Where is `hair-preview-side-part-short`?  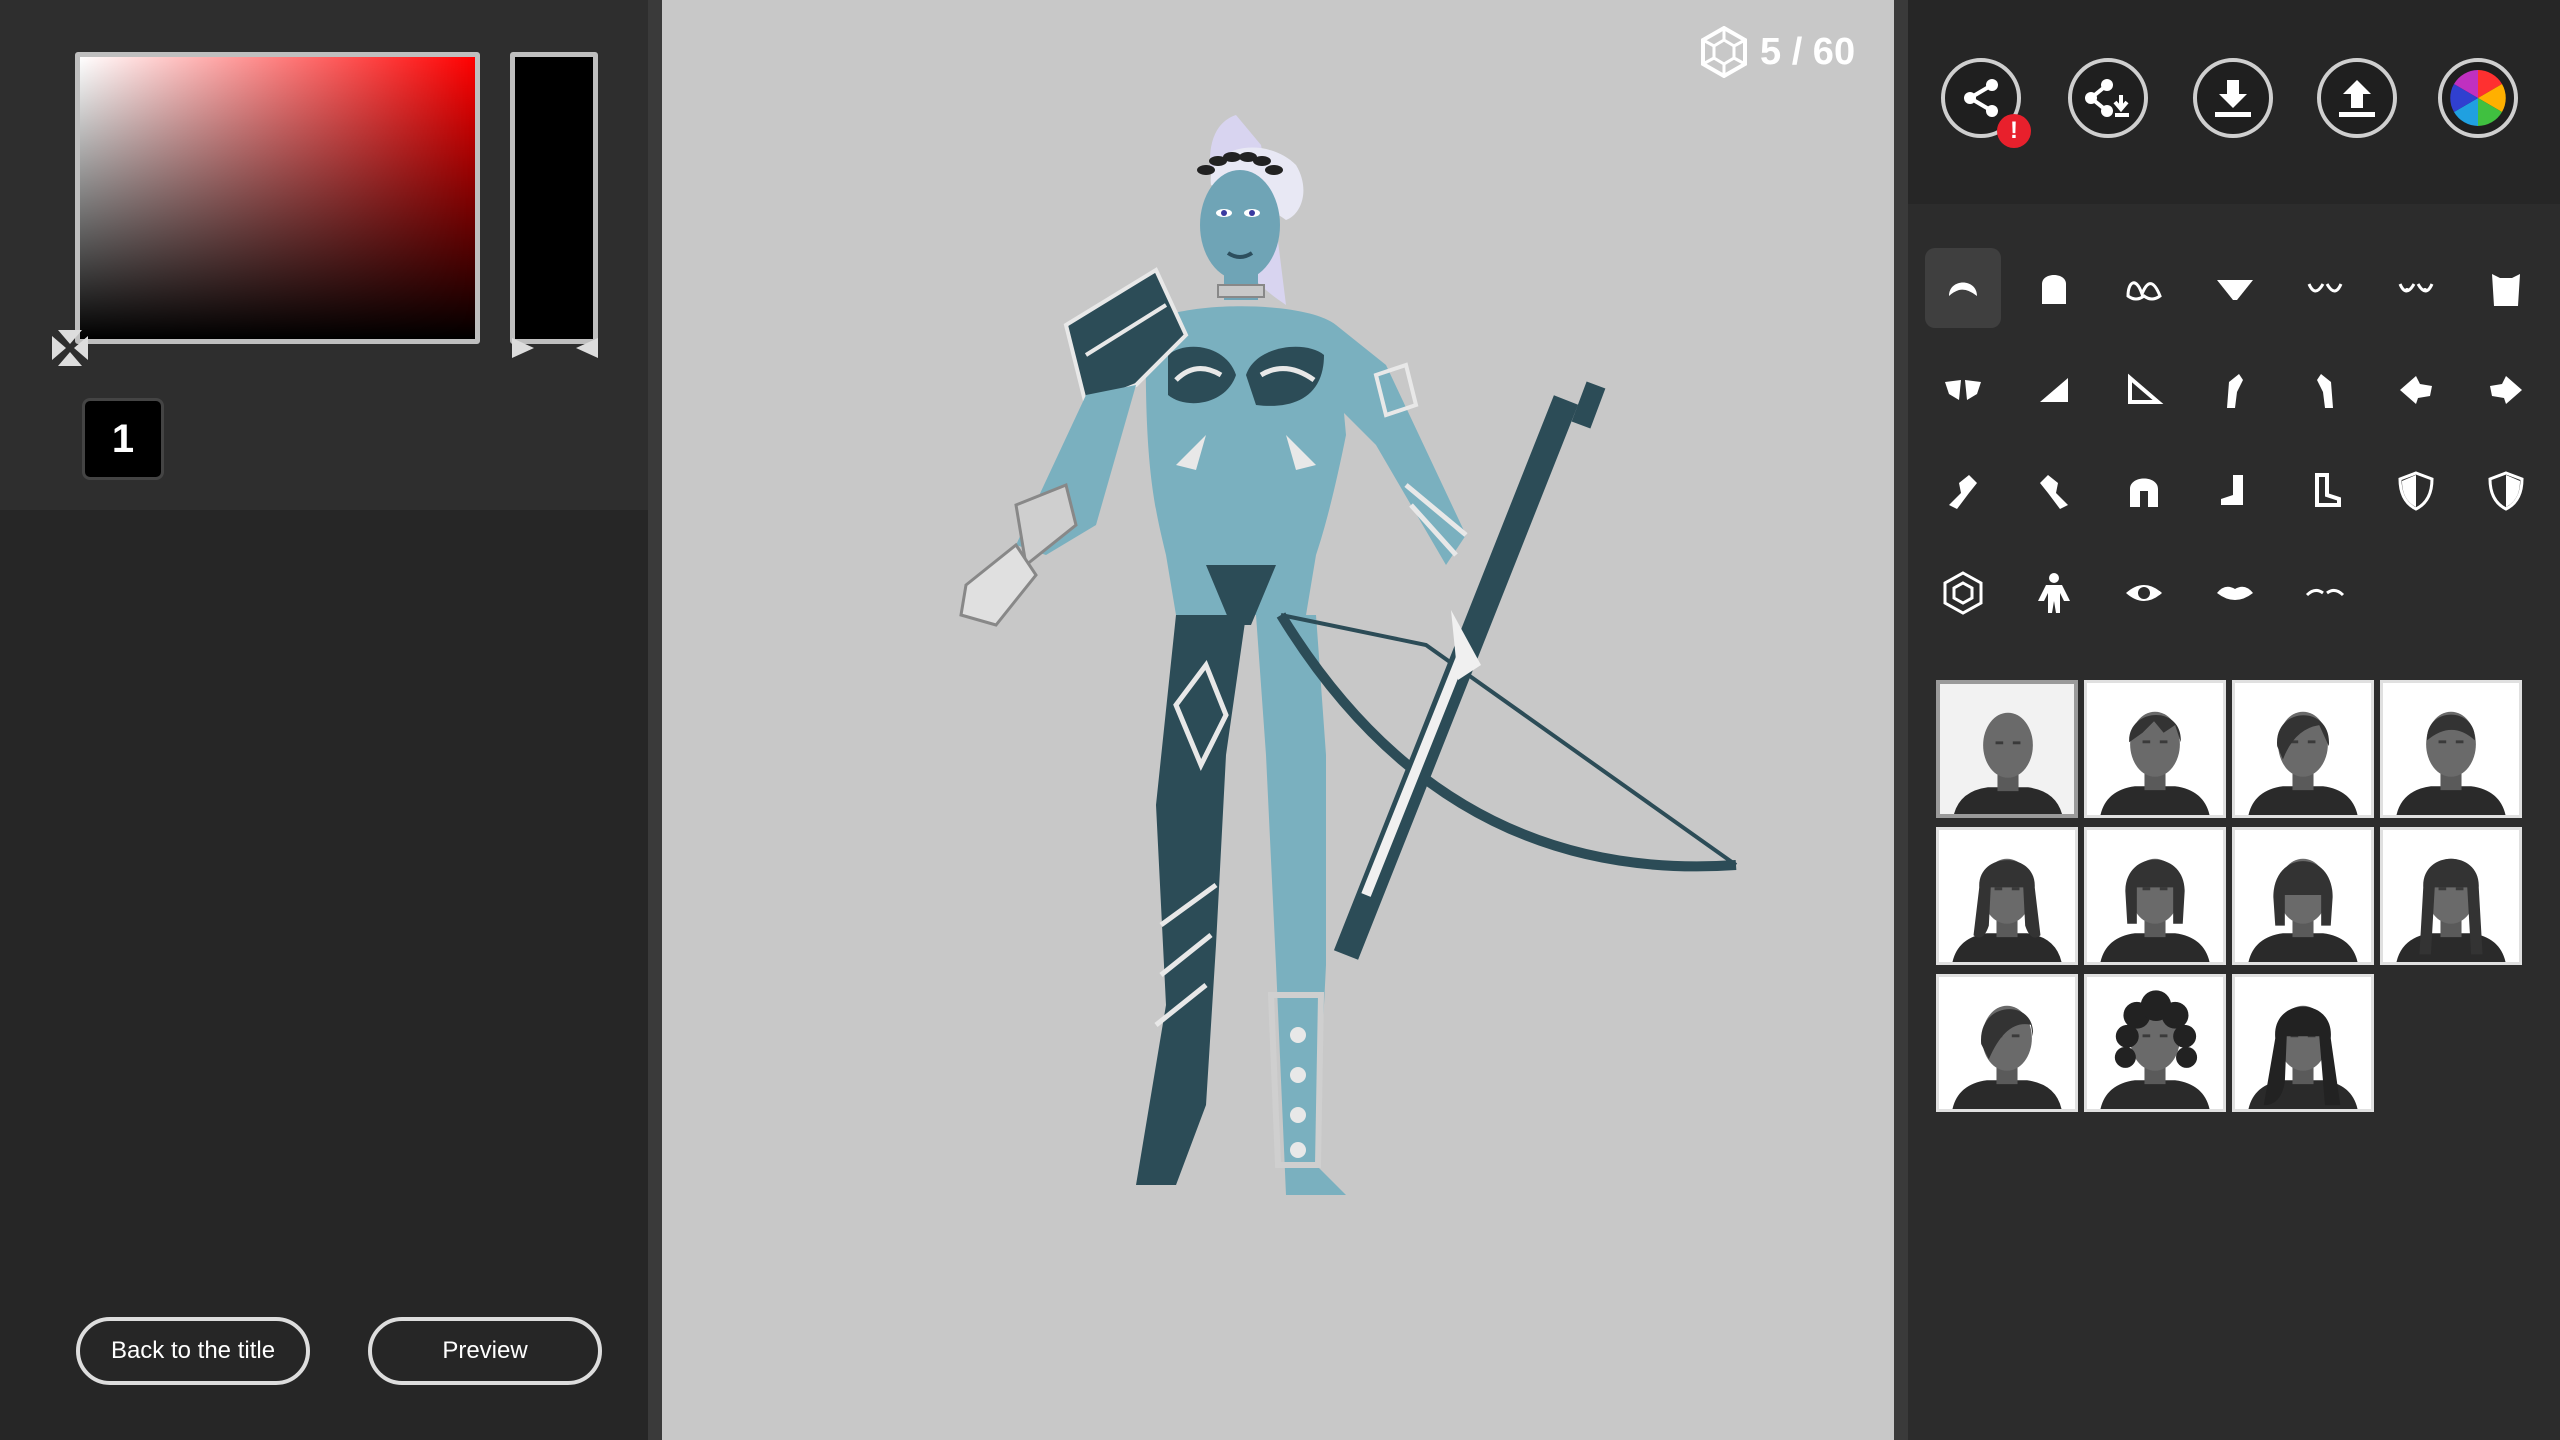
hair-preview-side-part-short is located at coordinates (2007, 1057).